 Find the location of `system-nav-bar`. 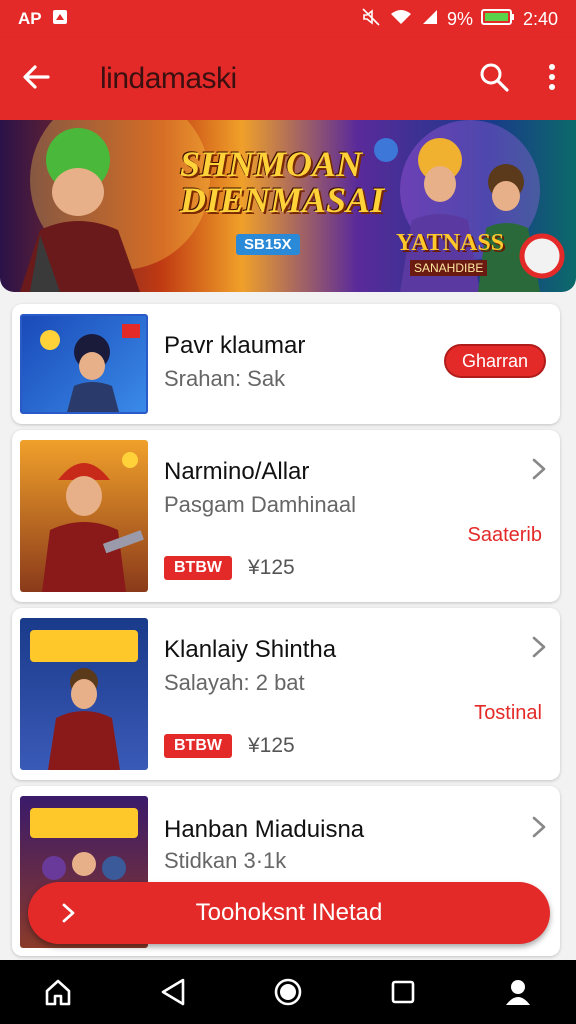

system-nav-bar is located at coordinates (288, 992).